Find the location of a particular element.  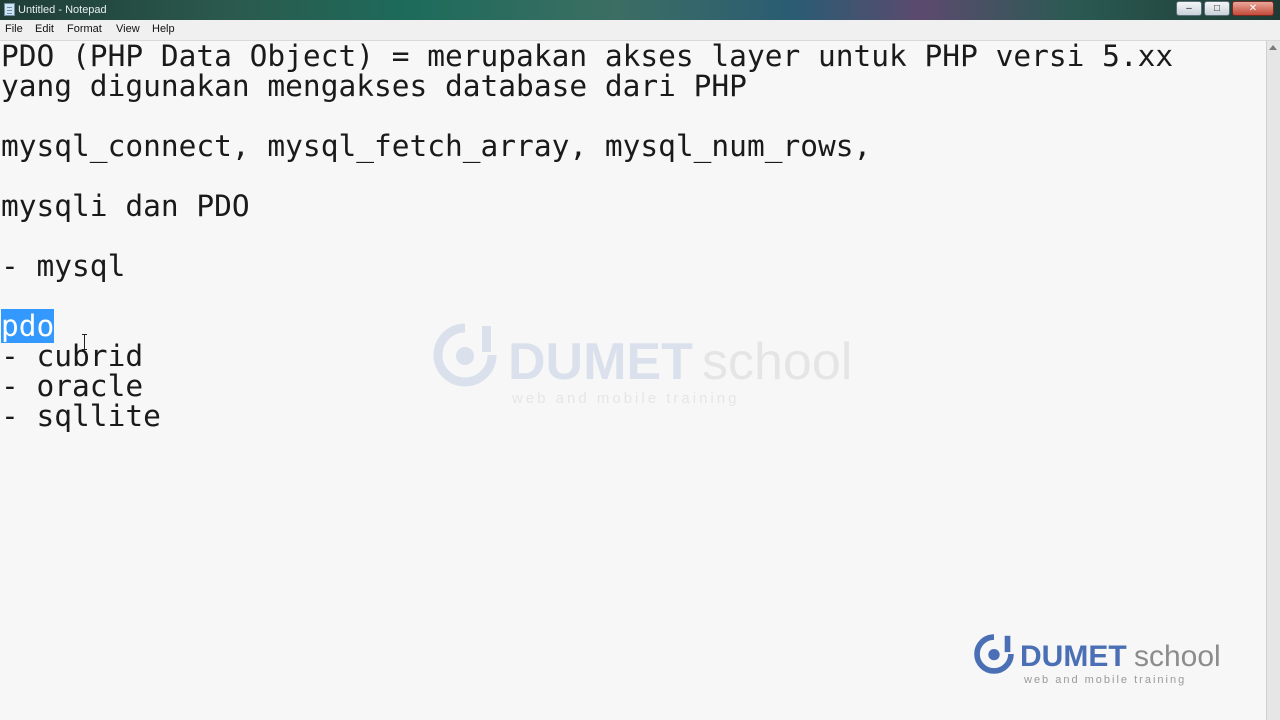

text-line: - cubrid is located at coordinates (72, 356).